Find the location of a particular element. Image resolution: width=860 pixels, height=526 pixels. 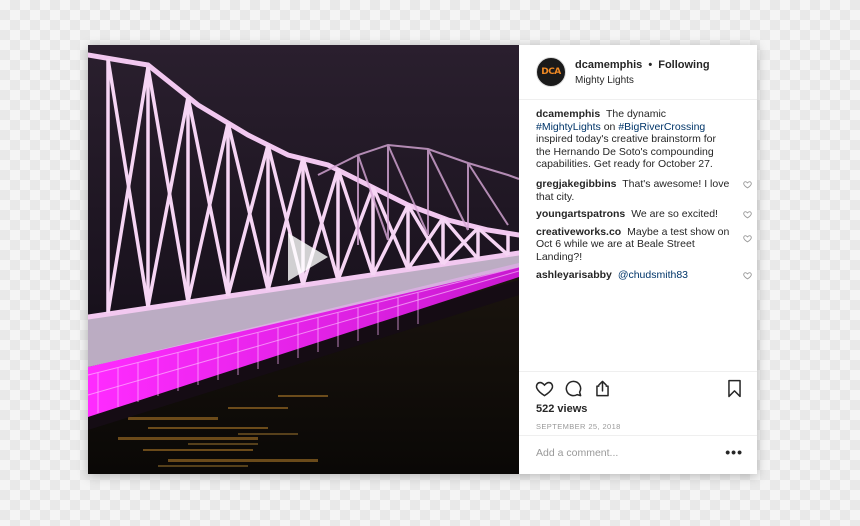

comment-item: ashleyarisabby @chudsmith83 is located at coordinates (644, 275).